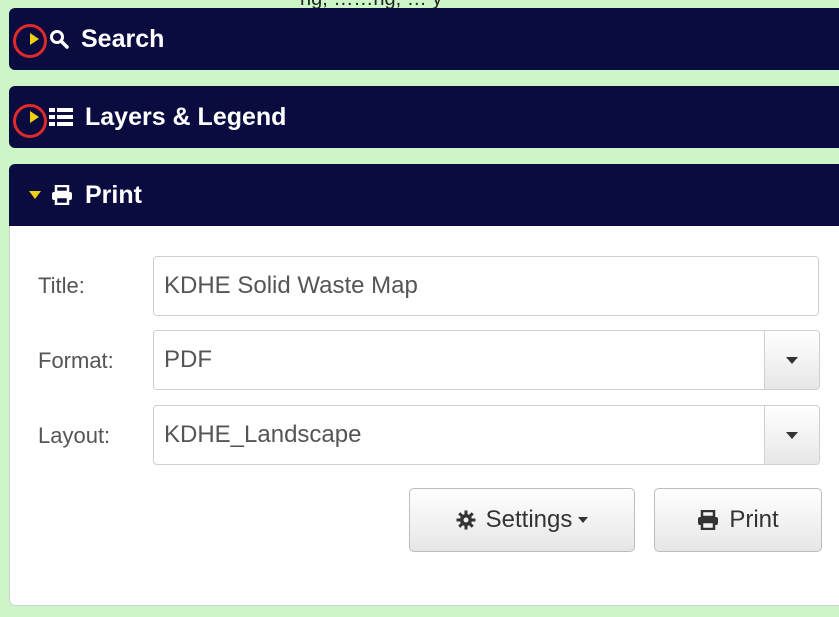 The height and width of the screenshot is (617, 839). Describe the element at coordinates (123, 38) in the screenshot. I see `search-panel-title: Search` at that location.